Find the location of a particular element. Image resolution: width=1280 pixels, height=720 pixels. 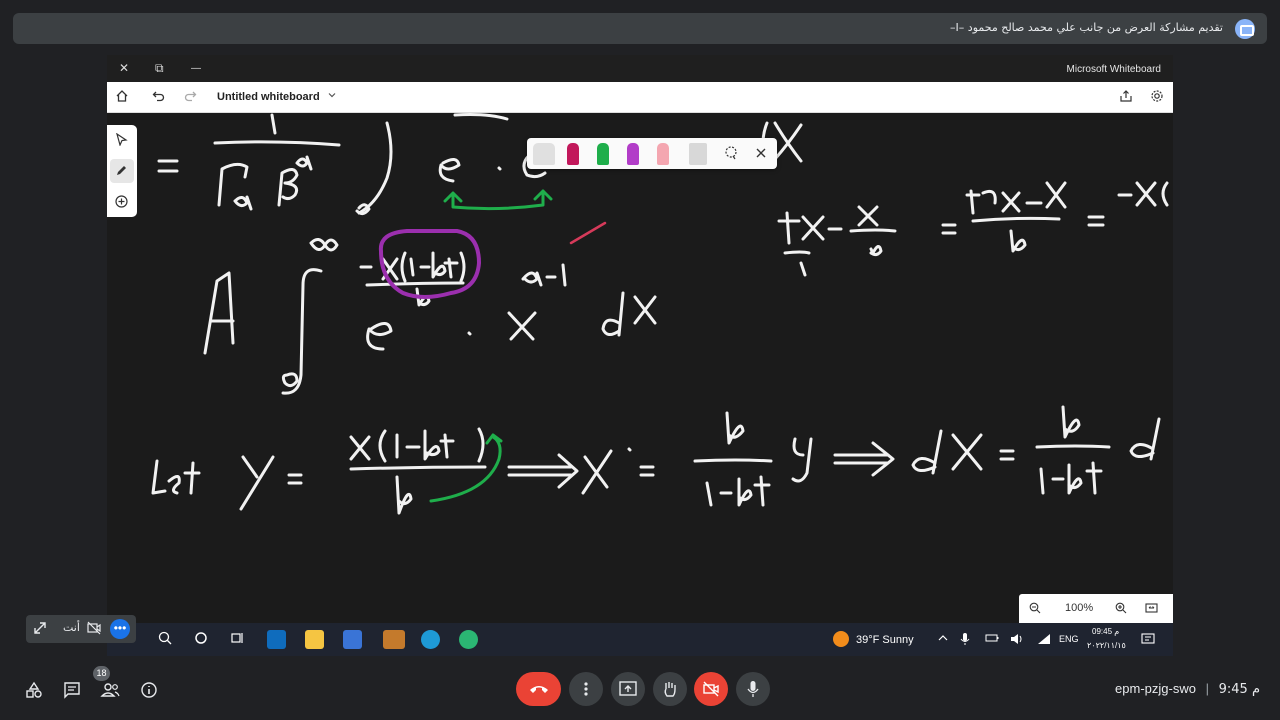

whiteboard-title: Untitled whiteboard is located at coordinates (268, 97).